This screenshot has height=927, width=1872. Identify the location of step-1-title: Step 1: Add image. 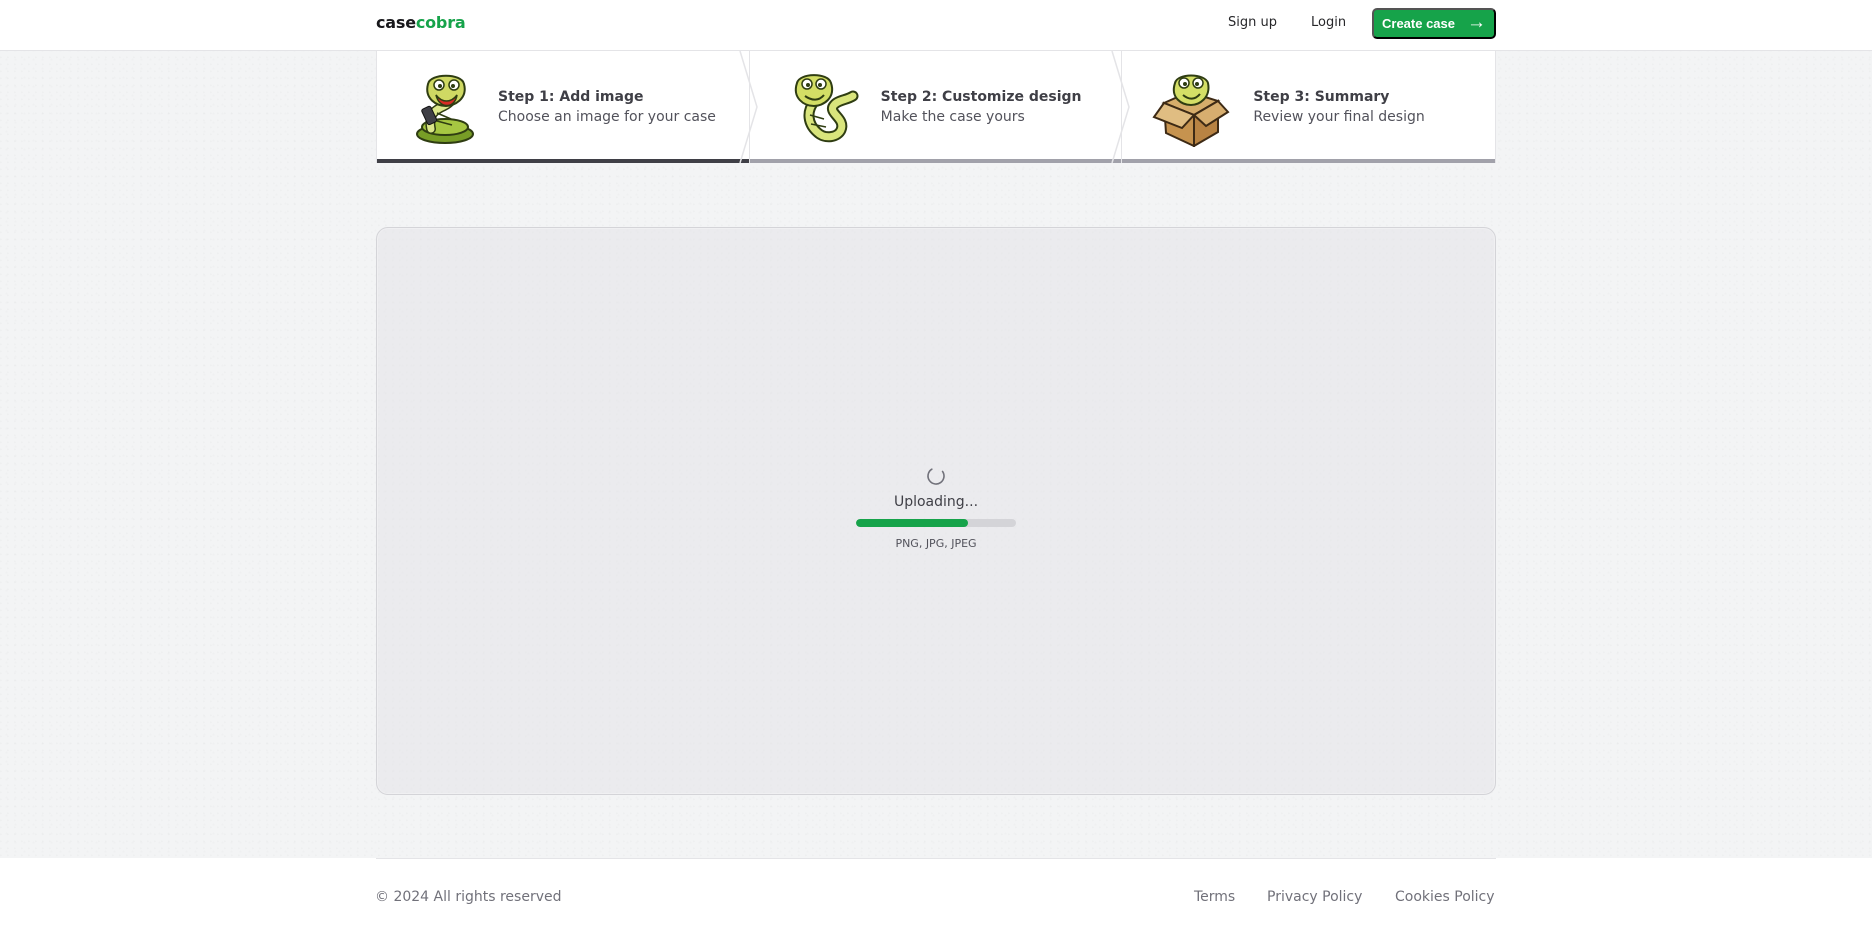
(571, 97).